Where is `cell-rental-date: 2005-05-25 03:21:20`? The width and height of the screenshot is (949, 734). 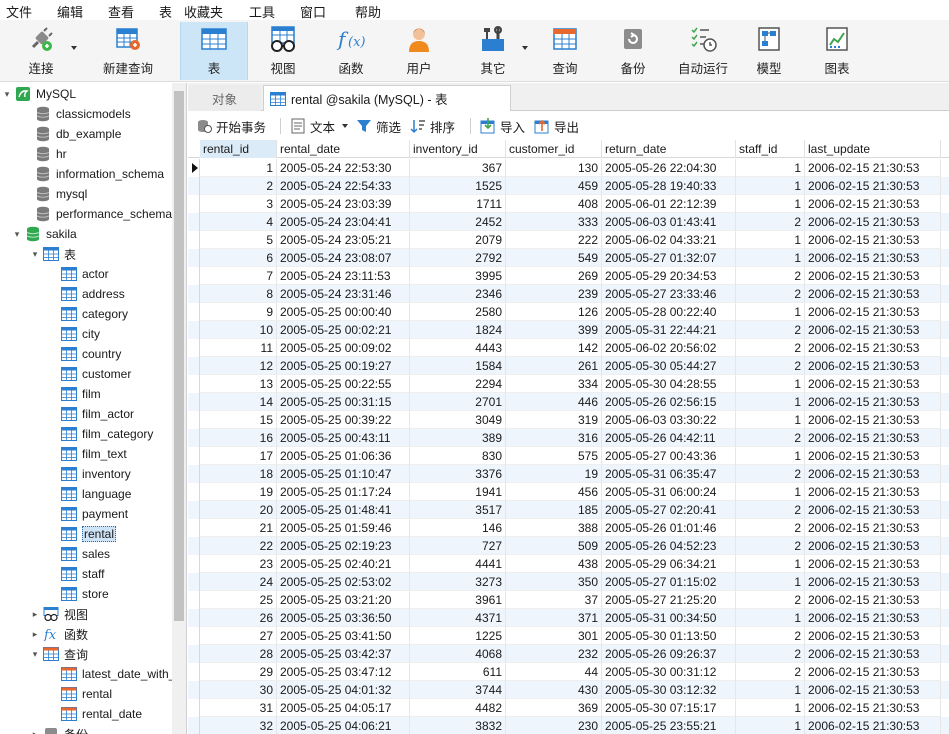 cell-rental-date: 2005-05-25 03:21:20 is located at coordinates (343, 600).